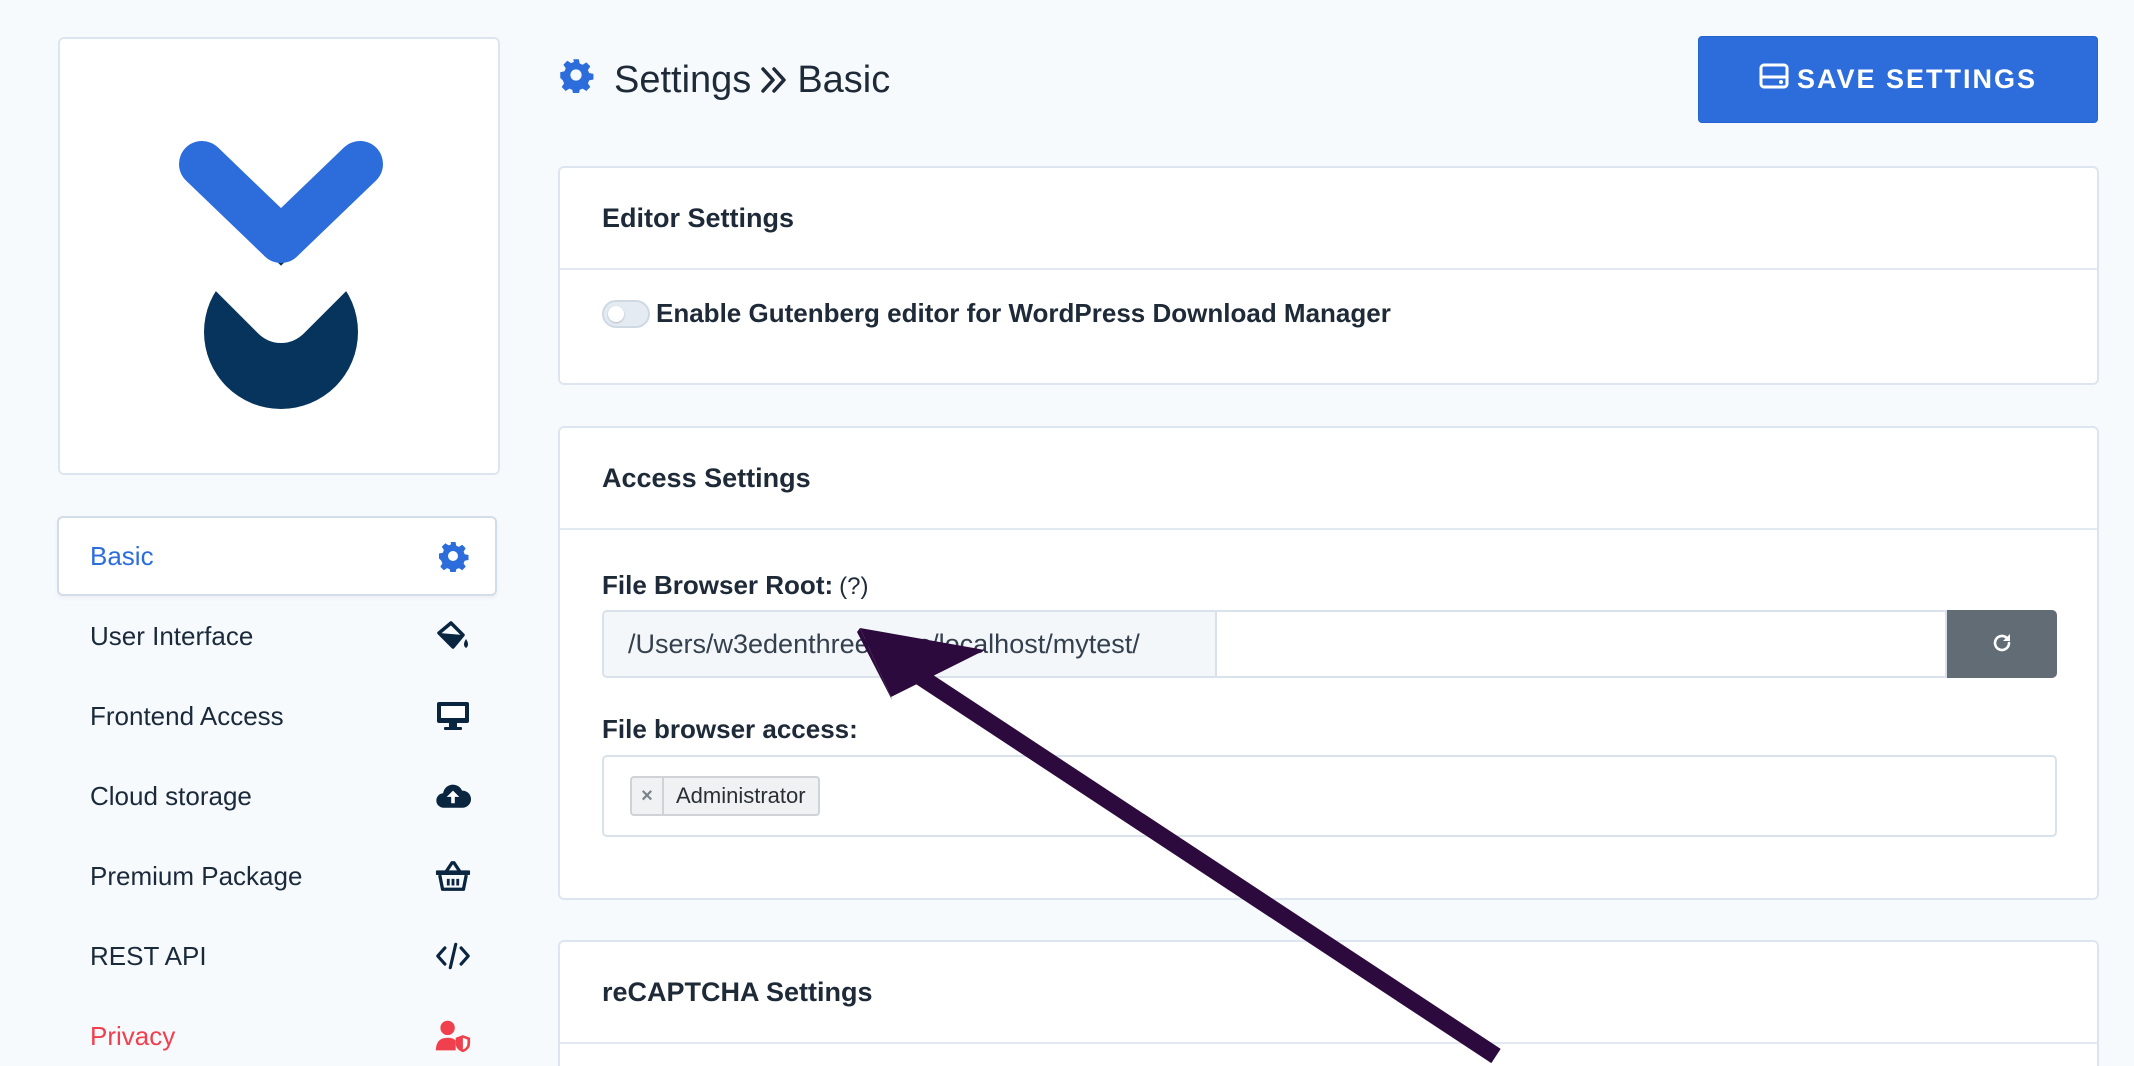  Describe the element at coordinates (277, 556) in the screenshot. I see `sidebar-item-basic: Basic` at that location.